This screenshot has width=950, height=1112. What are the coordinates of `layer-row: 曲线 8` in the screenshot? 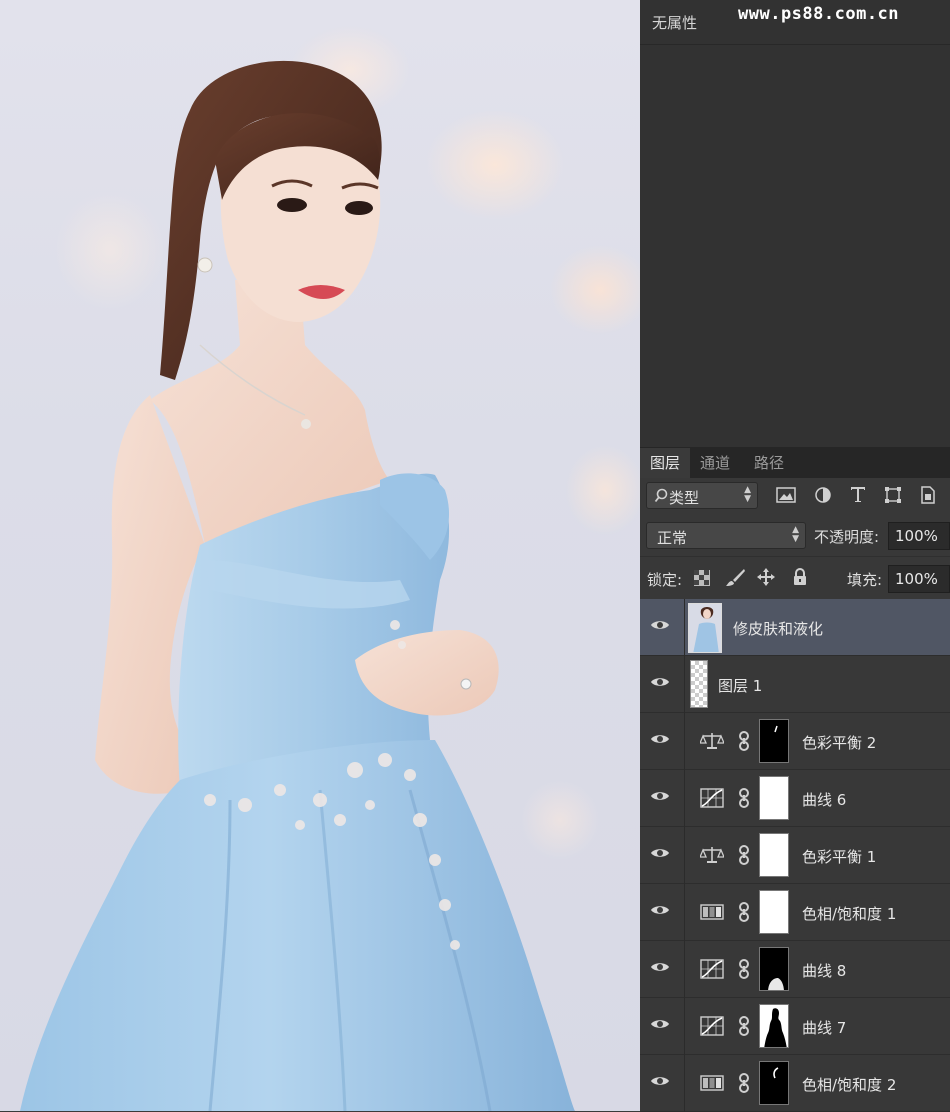 It's located at (795, 969).